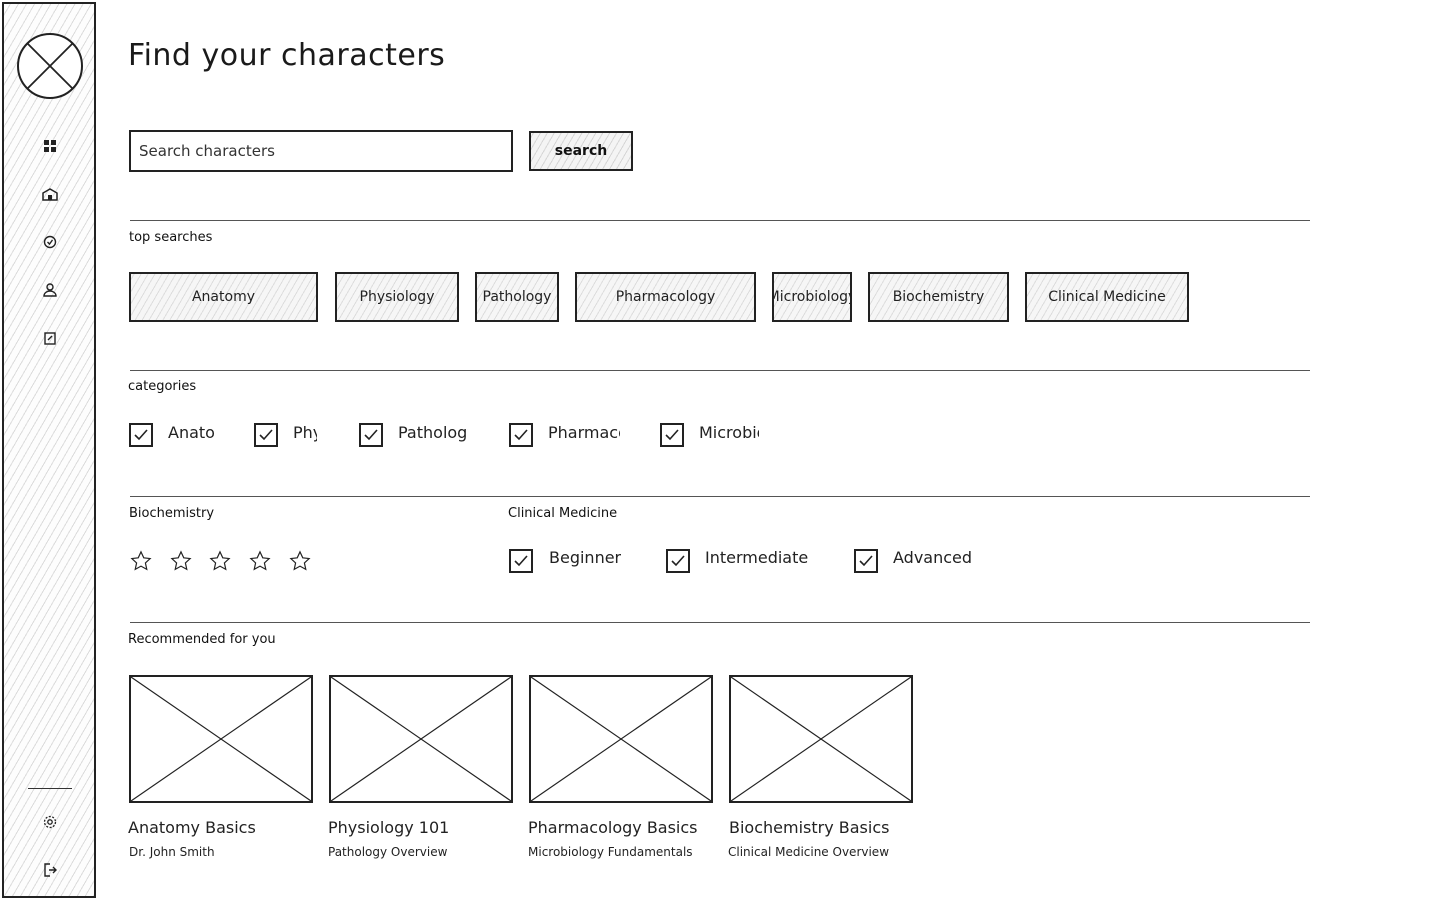  Describe the element at coordinates (50, 146) in the screenshot. I see `dashboard-icon` at that location.